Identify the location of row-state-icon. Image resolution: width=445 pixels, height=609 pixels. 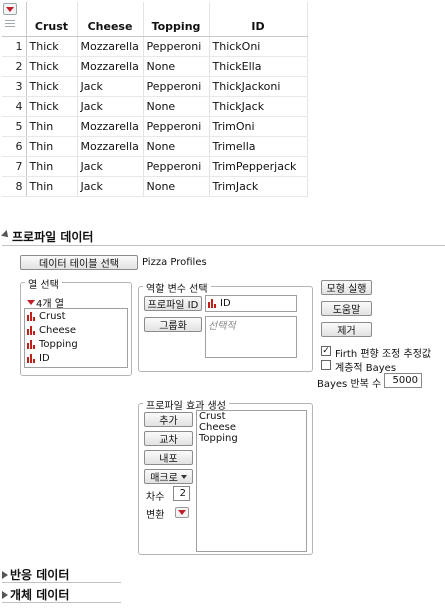
(10, 23).